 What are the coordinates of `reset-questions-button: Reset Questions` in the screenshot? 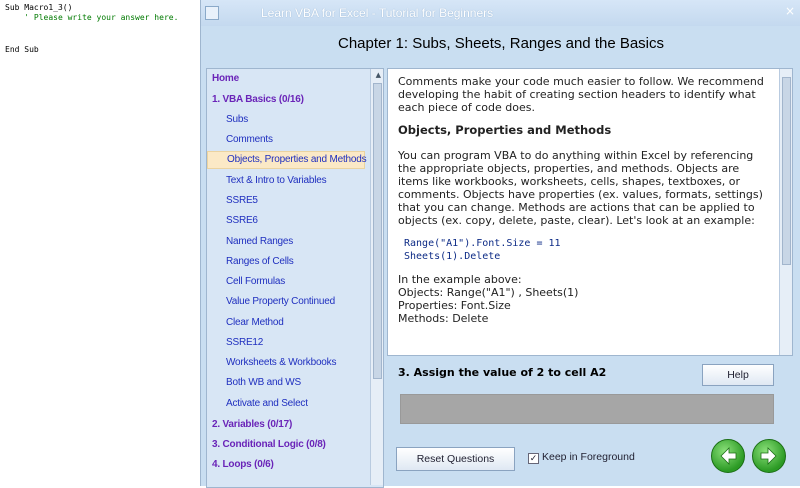 It's located at (455, 459).